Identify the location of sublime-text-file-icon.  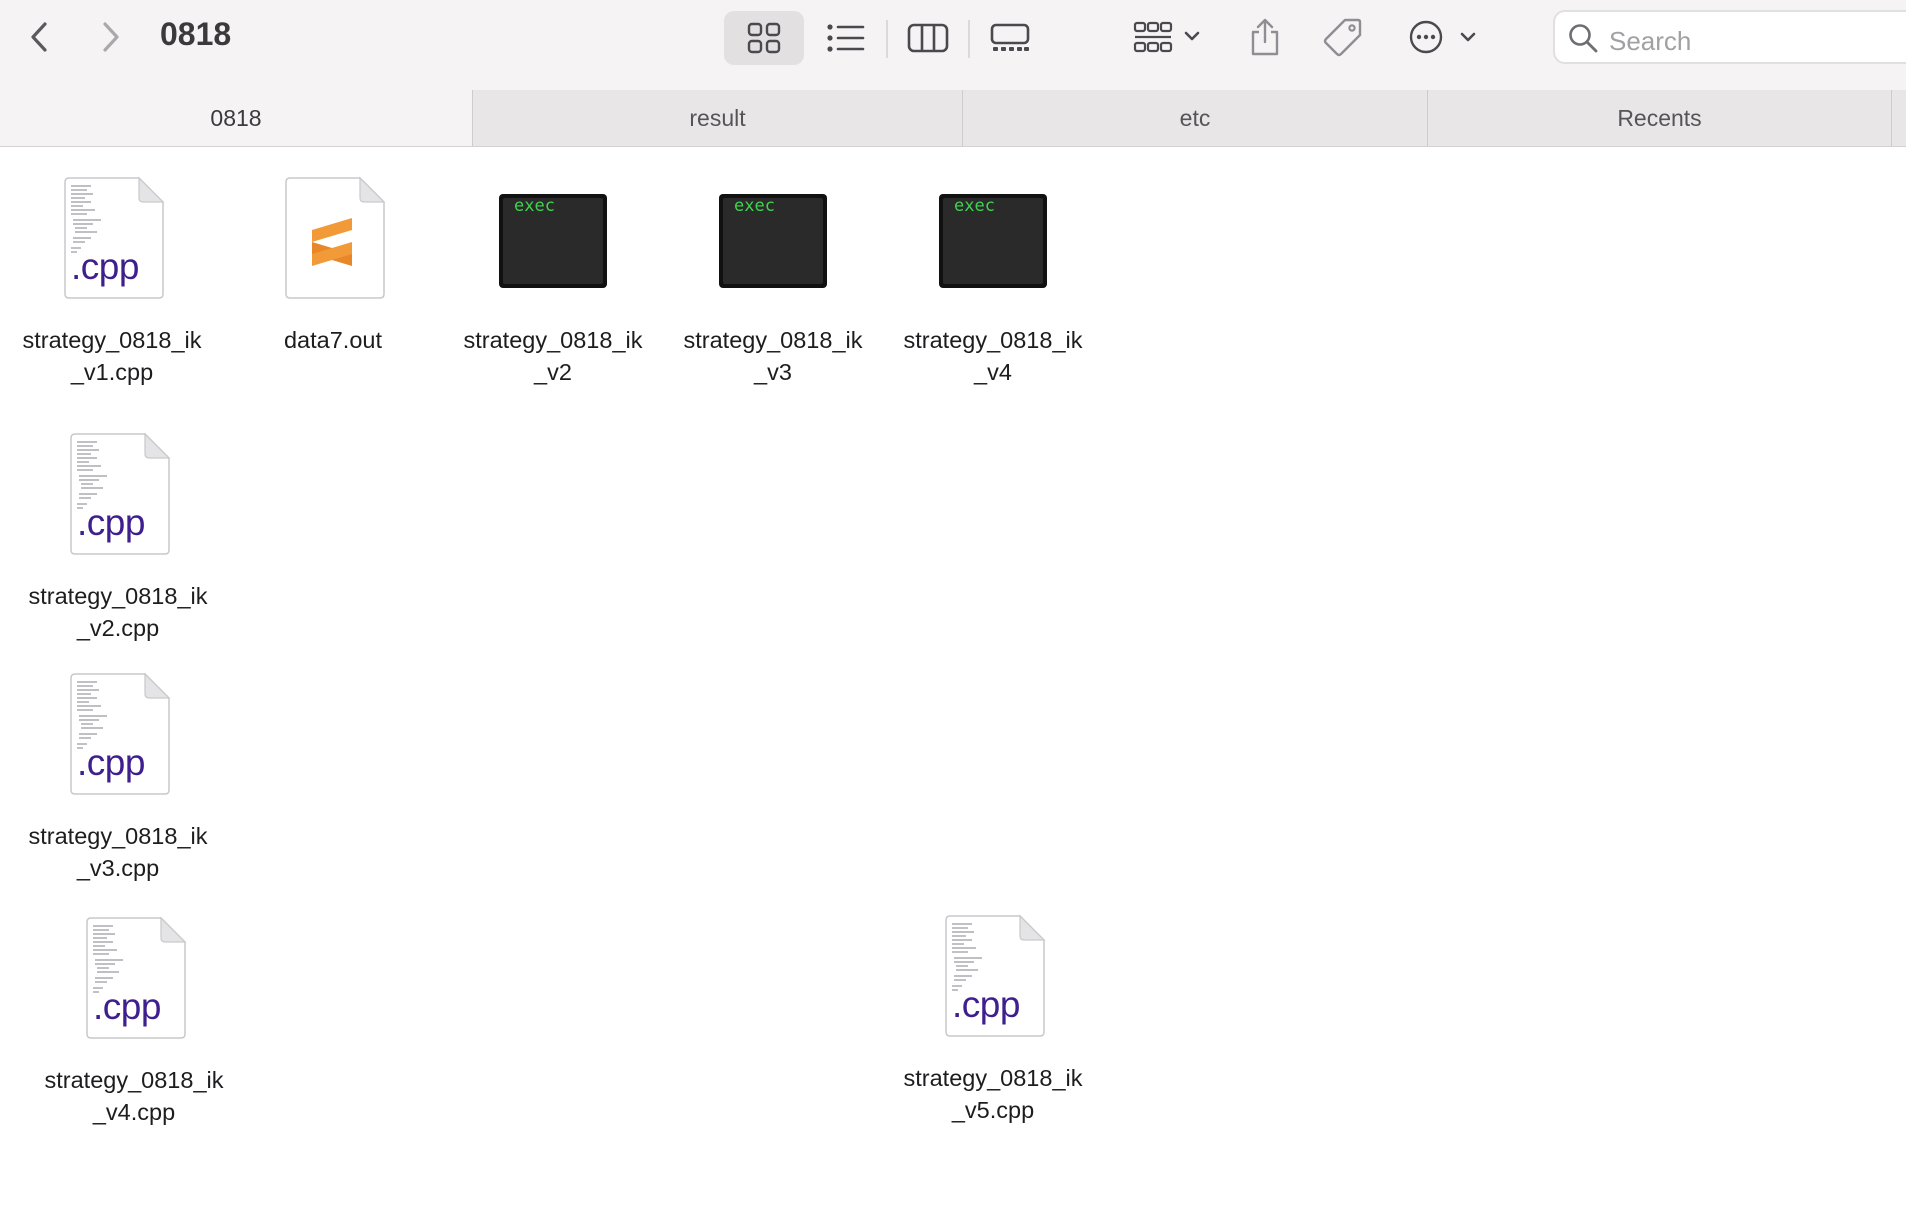
(333, 238).